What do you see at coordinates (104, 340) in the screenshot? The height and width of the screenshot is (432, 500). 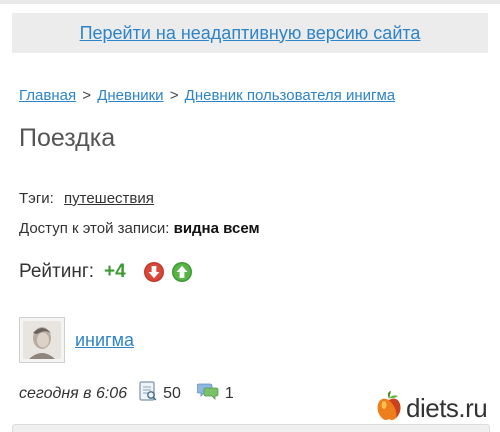 I see `author-link: инигма` at bounding box center [104, 340].